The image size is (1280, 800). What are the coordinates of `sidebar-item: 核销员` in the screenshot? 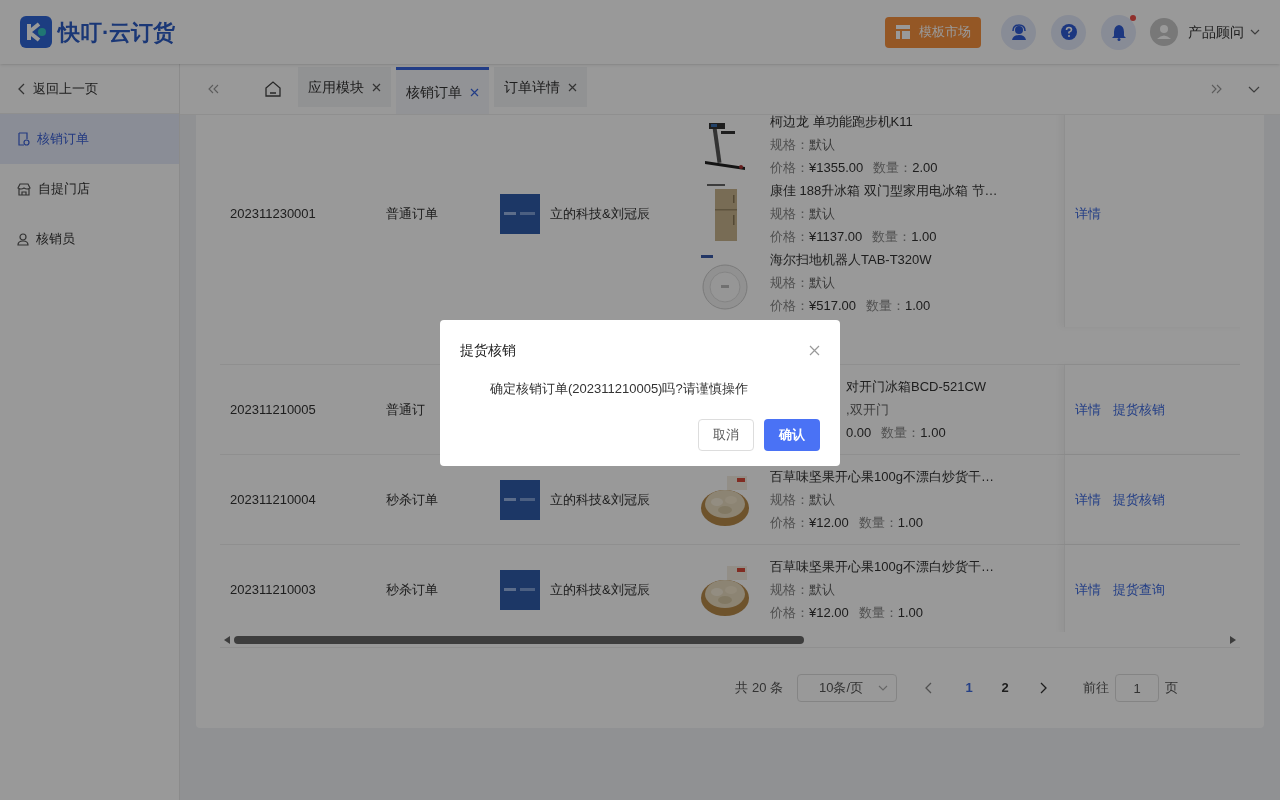 It's located at (89, 239).